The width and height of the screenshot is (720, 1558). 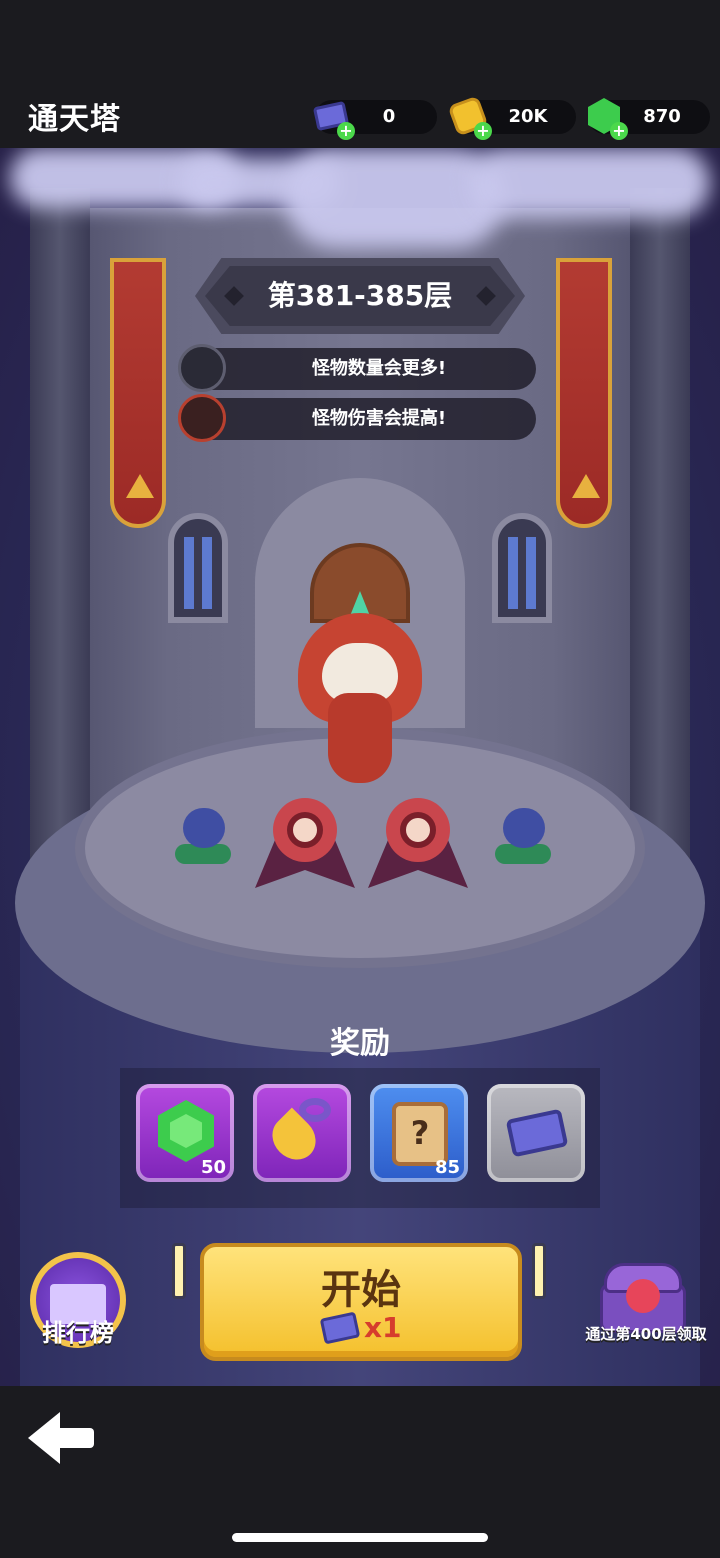 I want to click on start-cost-value: x1, so click(x=383, y=1327).